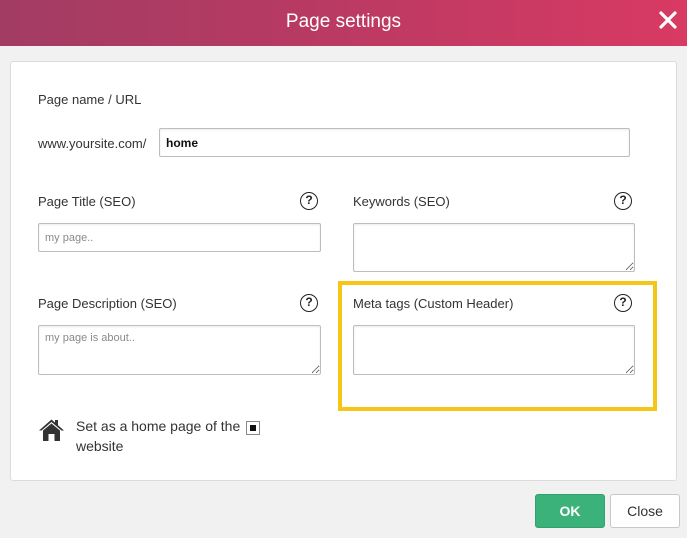 This screenshot has width=687, height=538. Describe the element at coordinates (179, 237) in the screenshot. I see `page-title-input` at that location.